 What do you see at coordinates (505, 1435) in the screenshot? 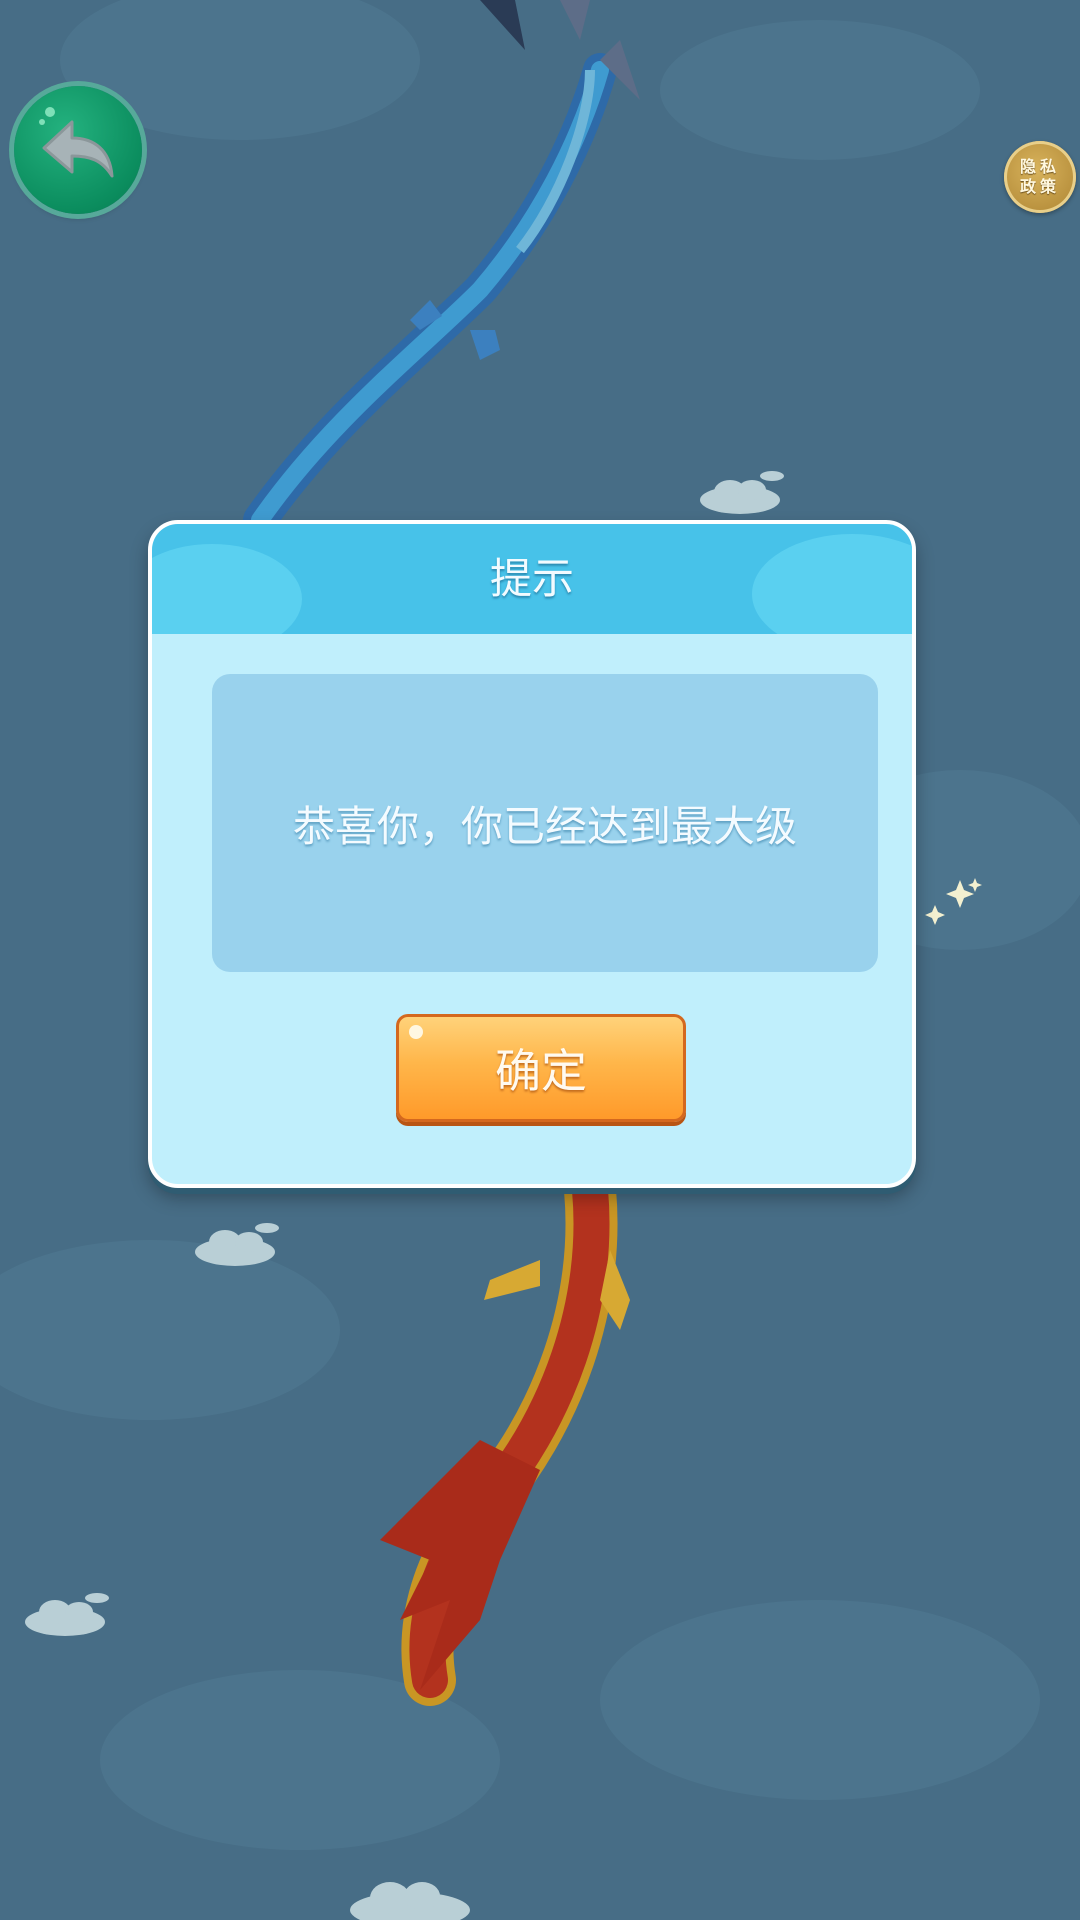
I see `red-dragon-tail` at bounding box center [505, 1435].